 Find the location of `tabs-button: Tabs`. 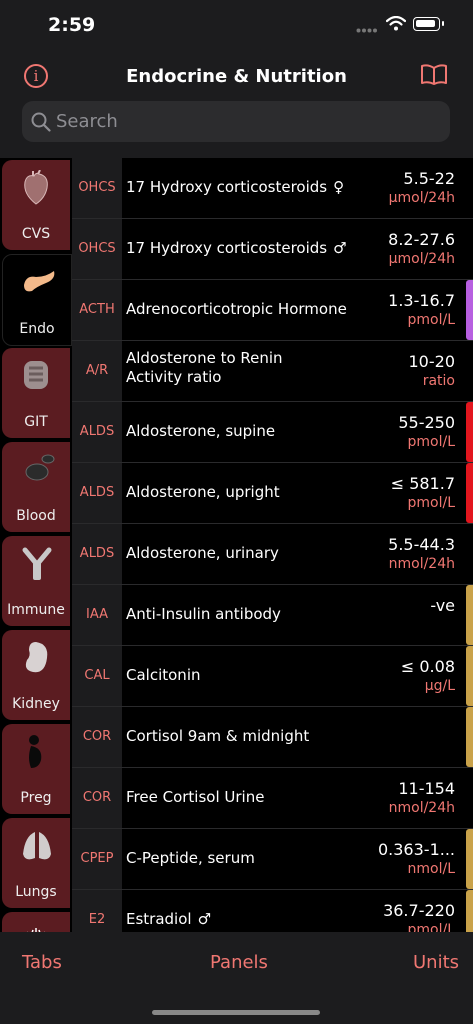

tabs-button: Tabs is located at coordinates (42, 962).